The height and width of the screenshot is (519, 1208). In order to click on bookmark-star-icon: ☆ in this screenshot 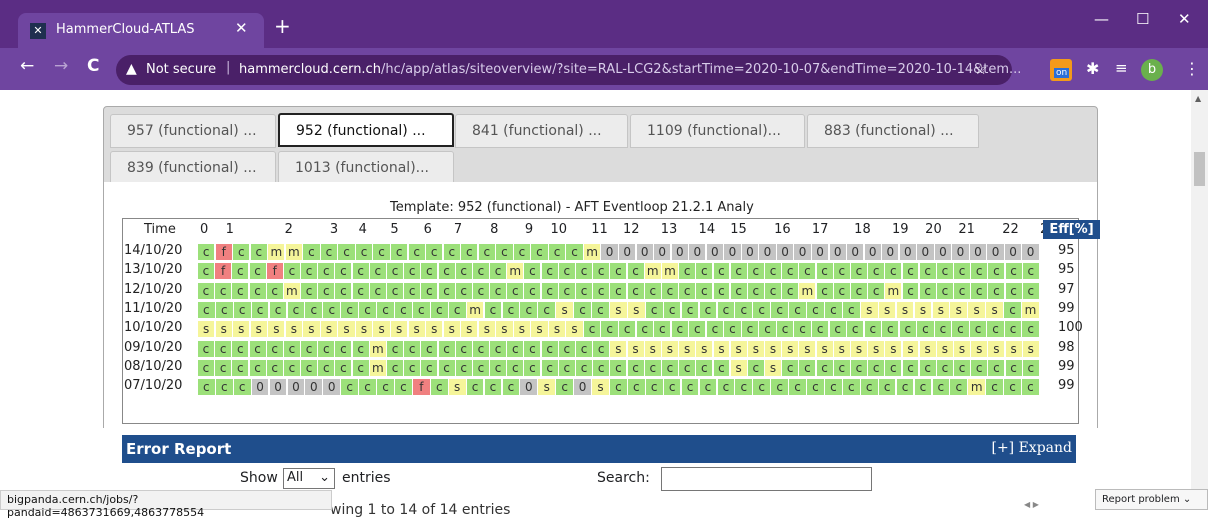, I will do `click(980, 69)`.